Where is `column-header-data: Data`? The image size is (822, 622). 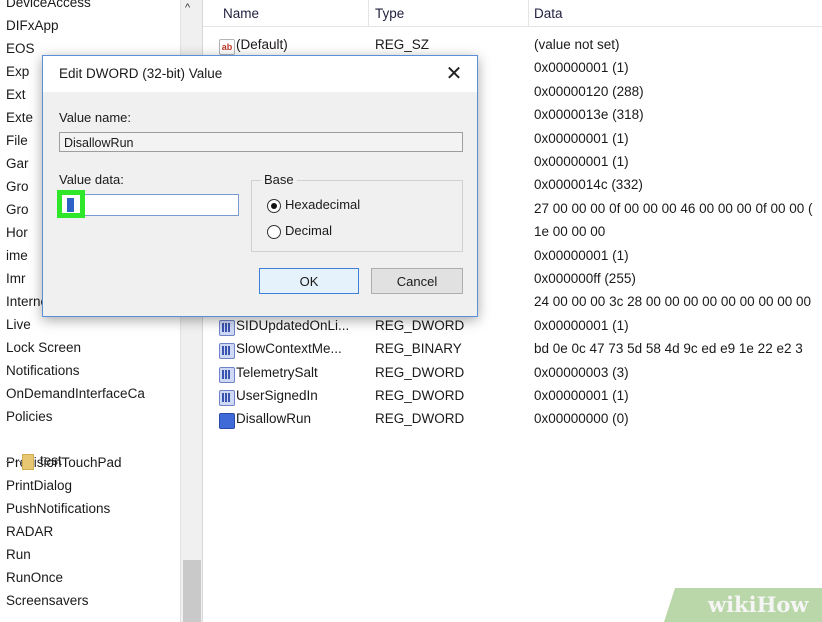 column-header-data: Data is located at coordinates (548, 13).